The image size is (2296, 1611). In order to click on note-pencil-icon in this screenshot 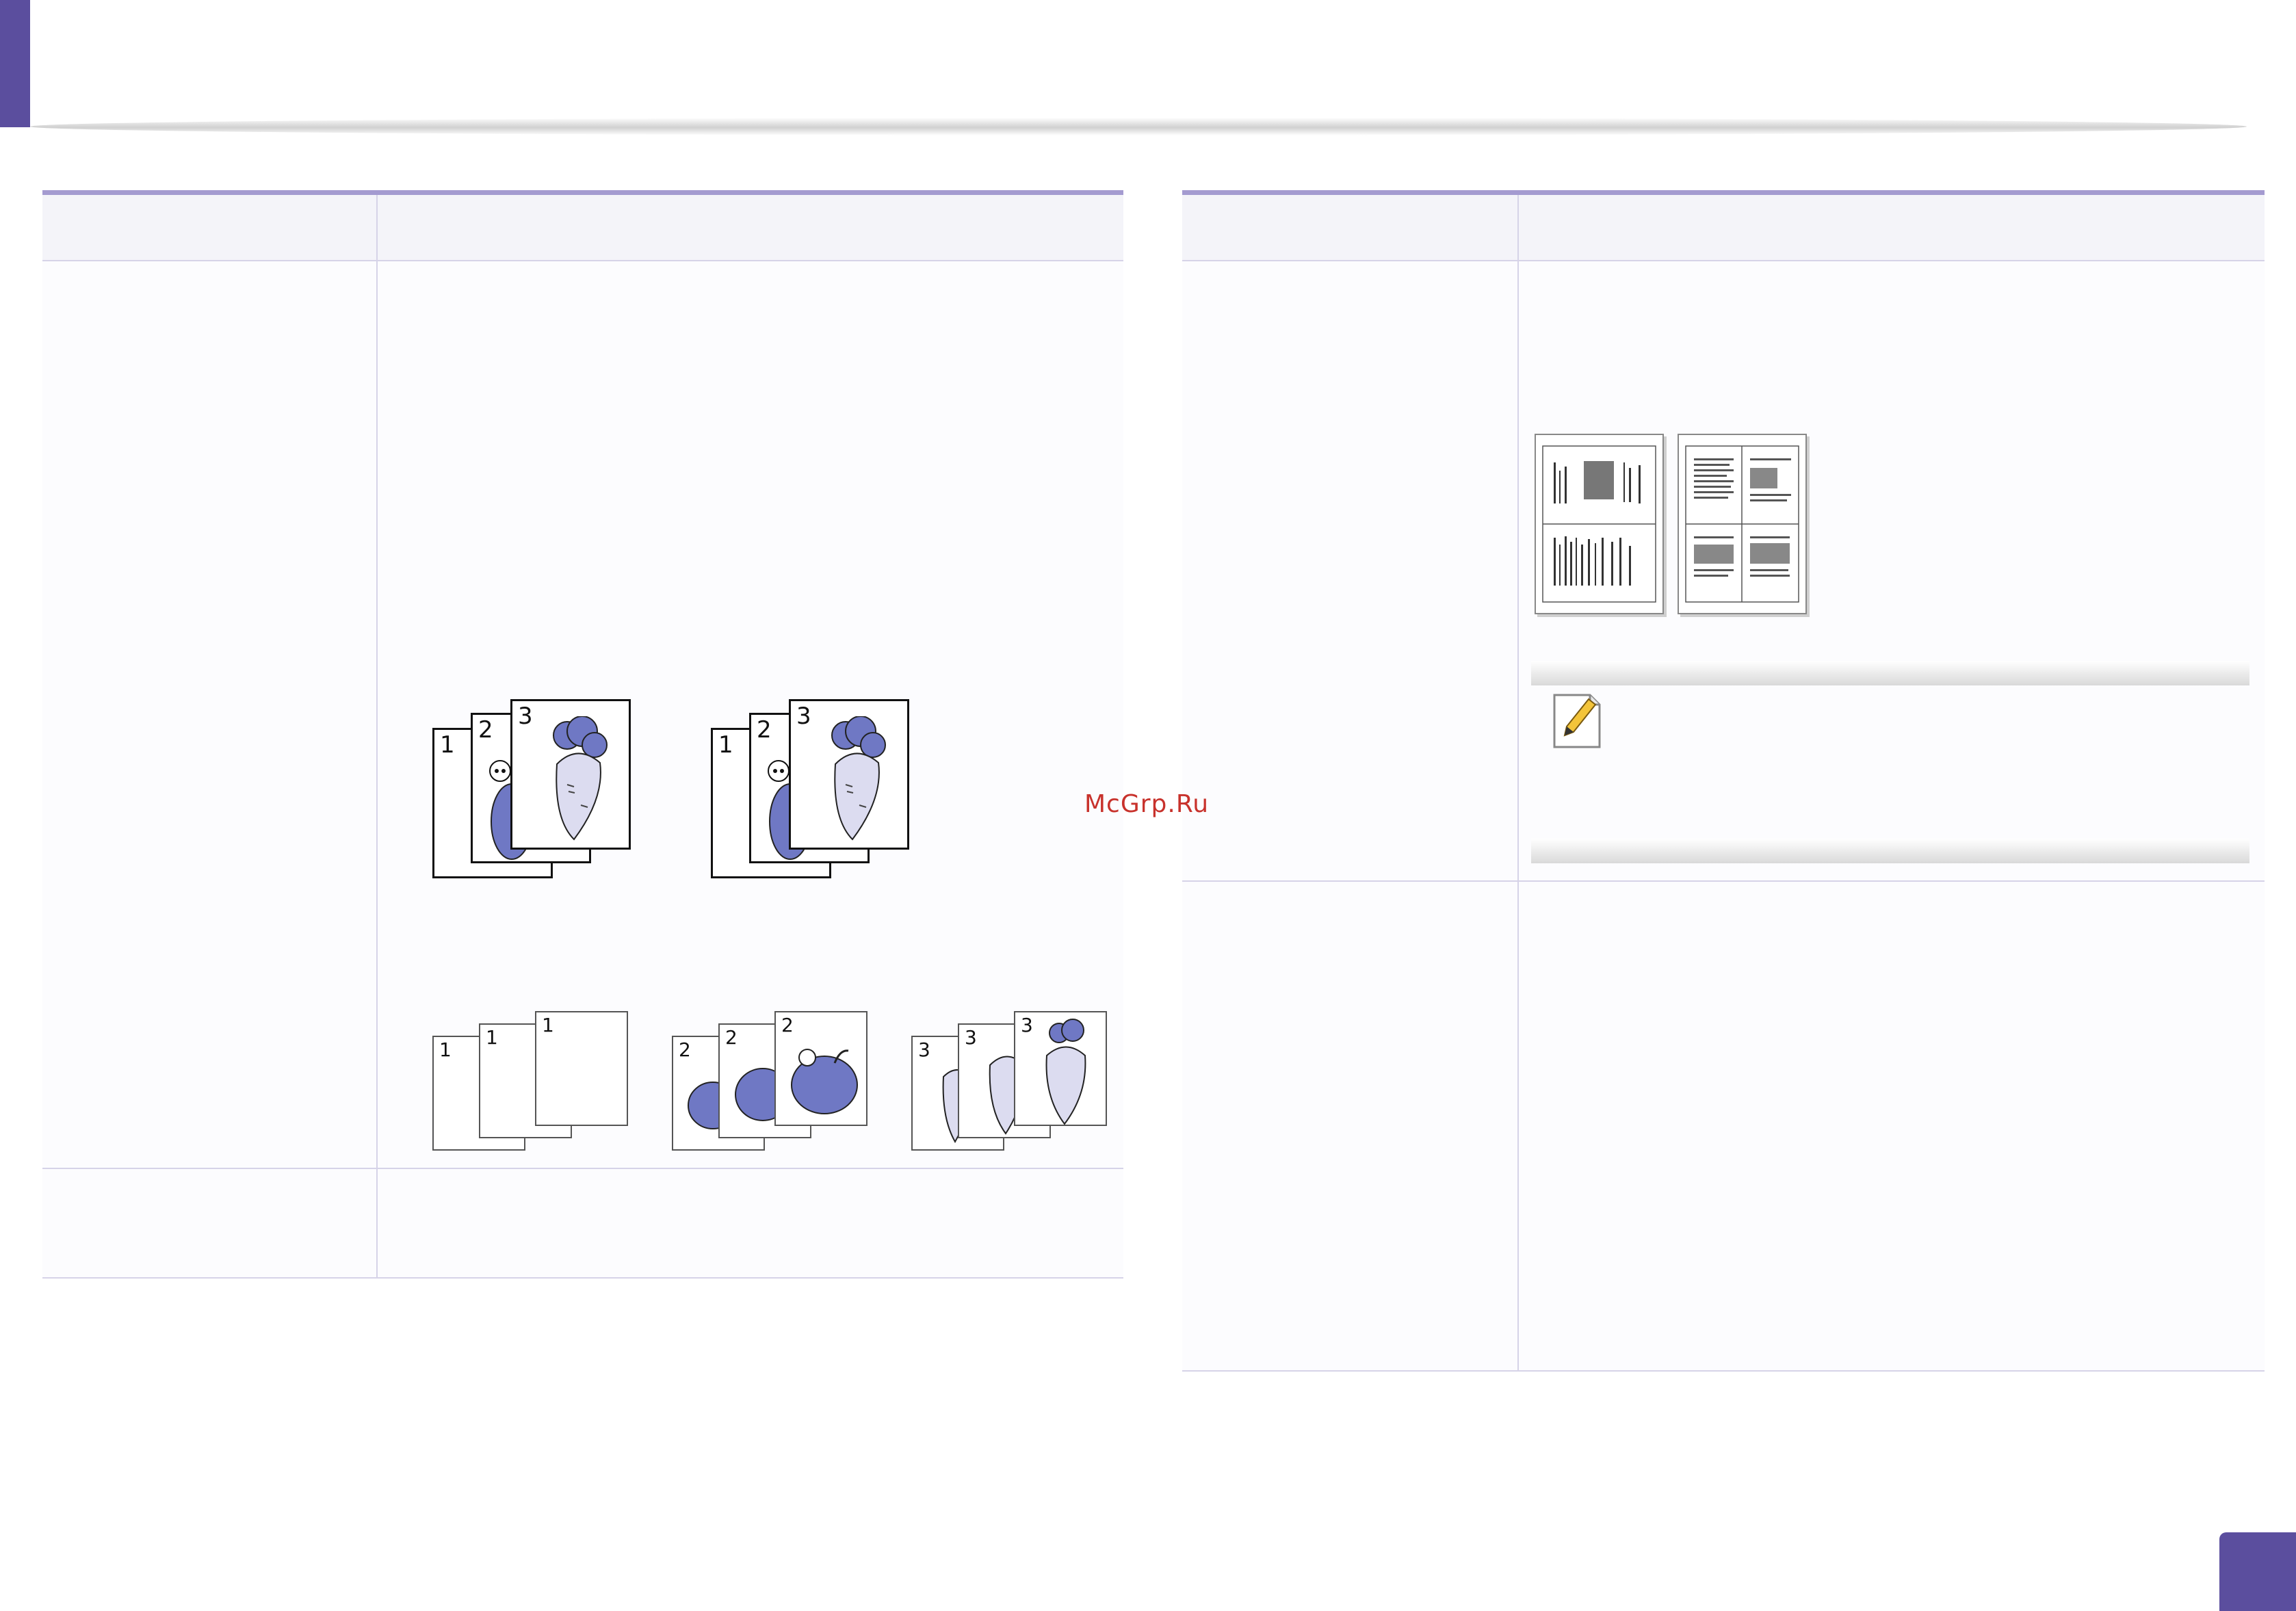, I will do `click(1577, 721)`.